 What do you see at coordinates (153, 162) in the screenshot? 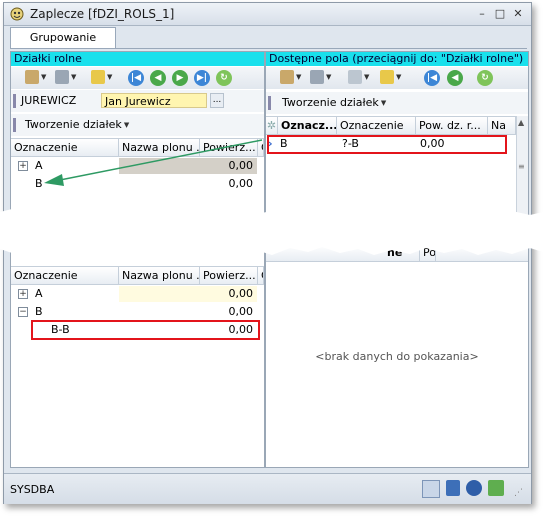
I see `drag-arrow` at bounding box center [153, 162].